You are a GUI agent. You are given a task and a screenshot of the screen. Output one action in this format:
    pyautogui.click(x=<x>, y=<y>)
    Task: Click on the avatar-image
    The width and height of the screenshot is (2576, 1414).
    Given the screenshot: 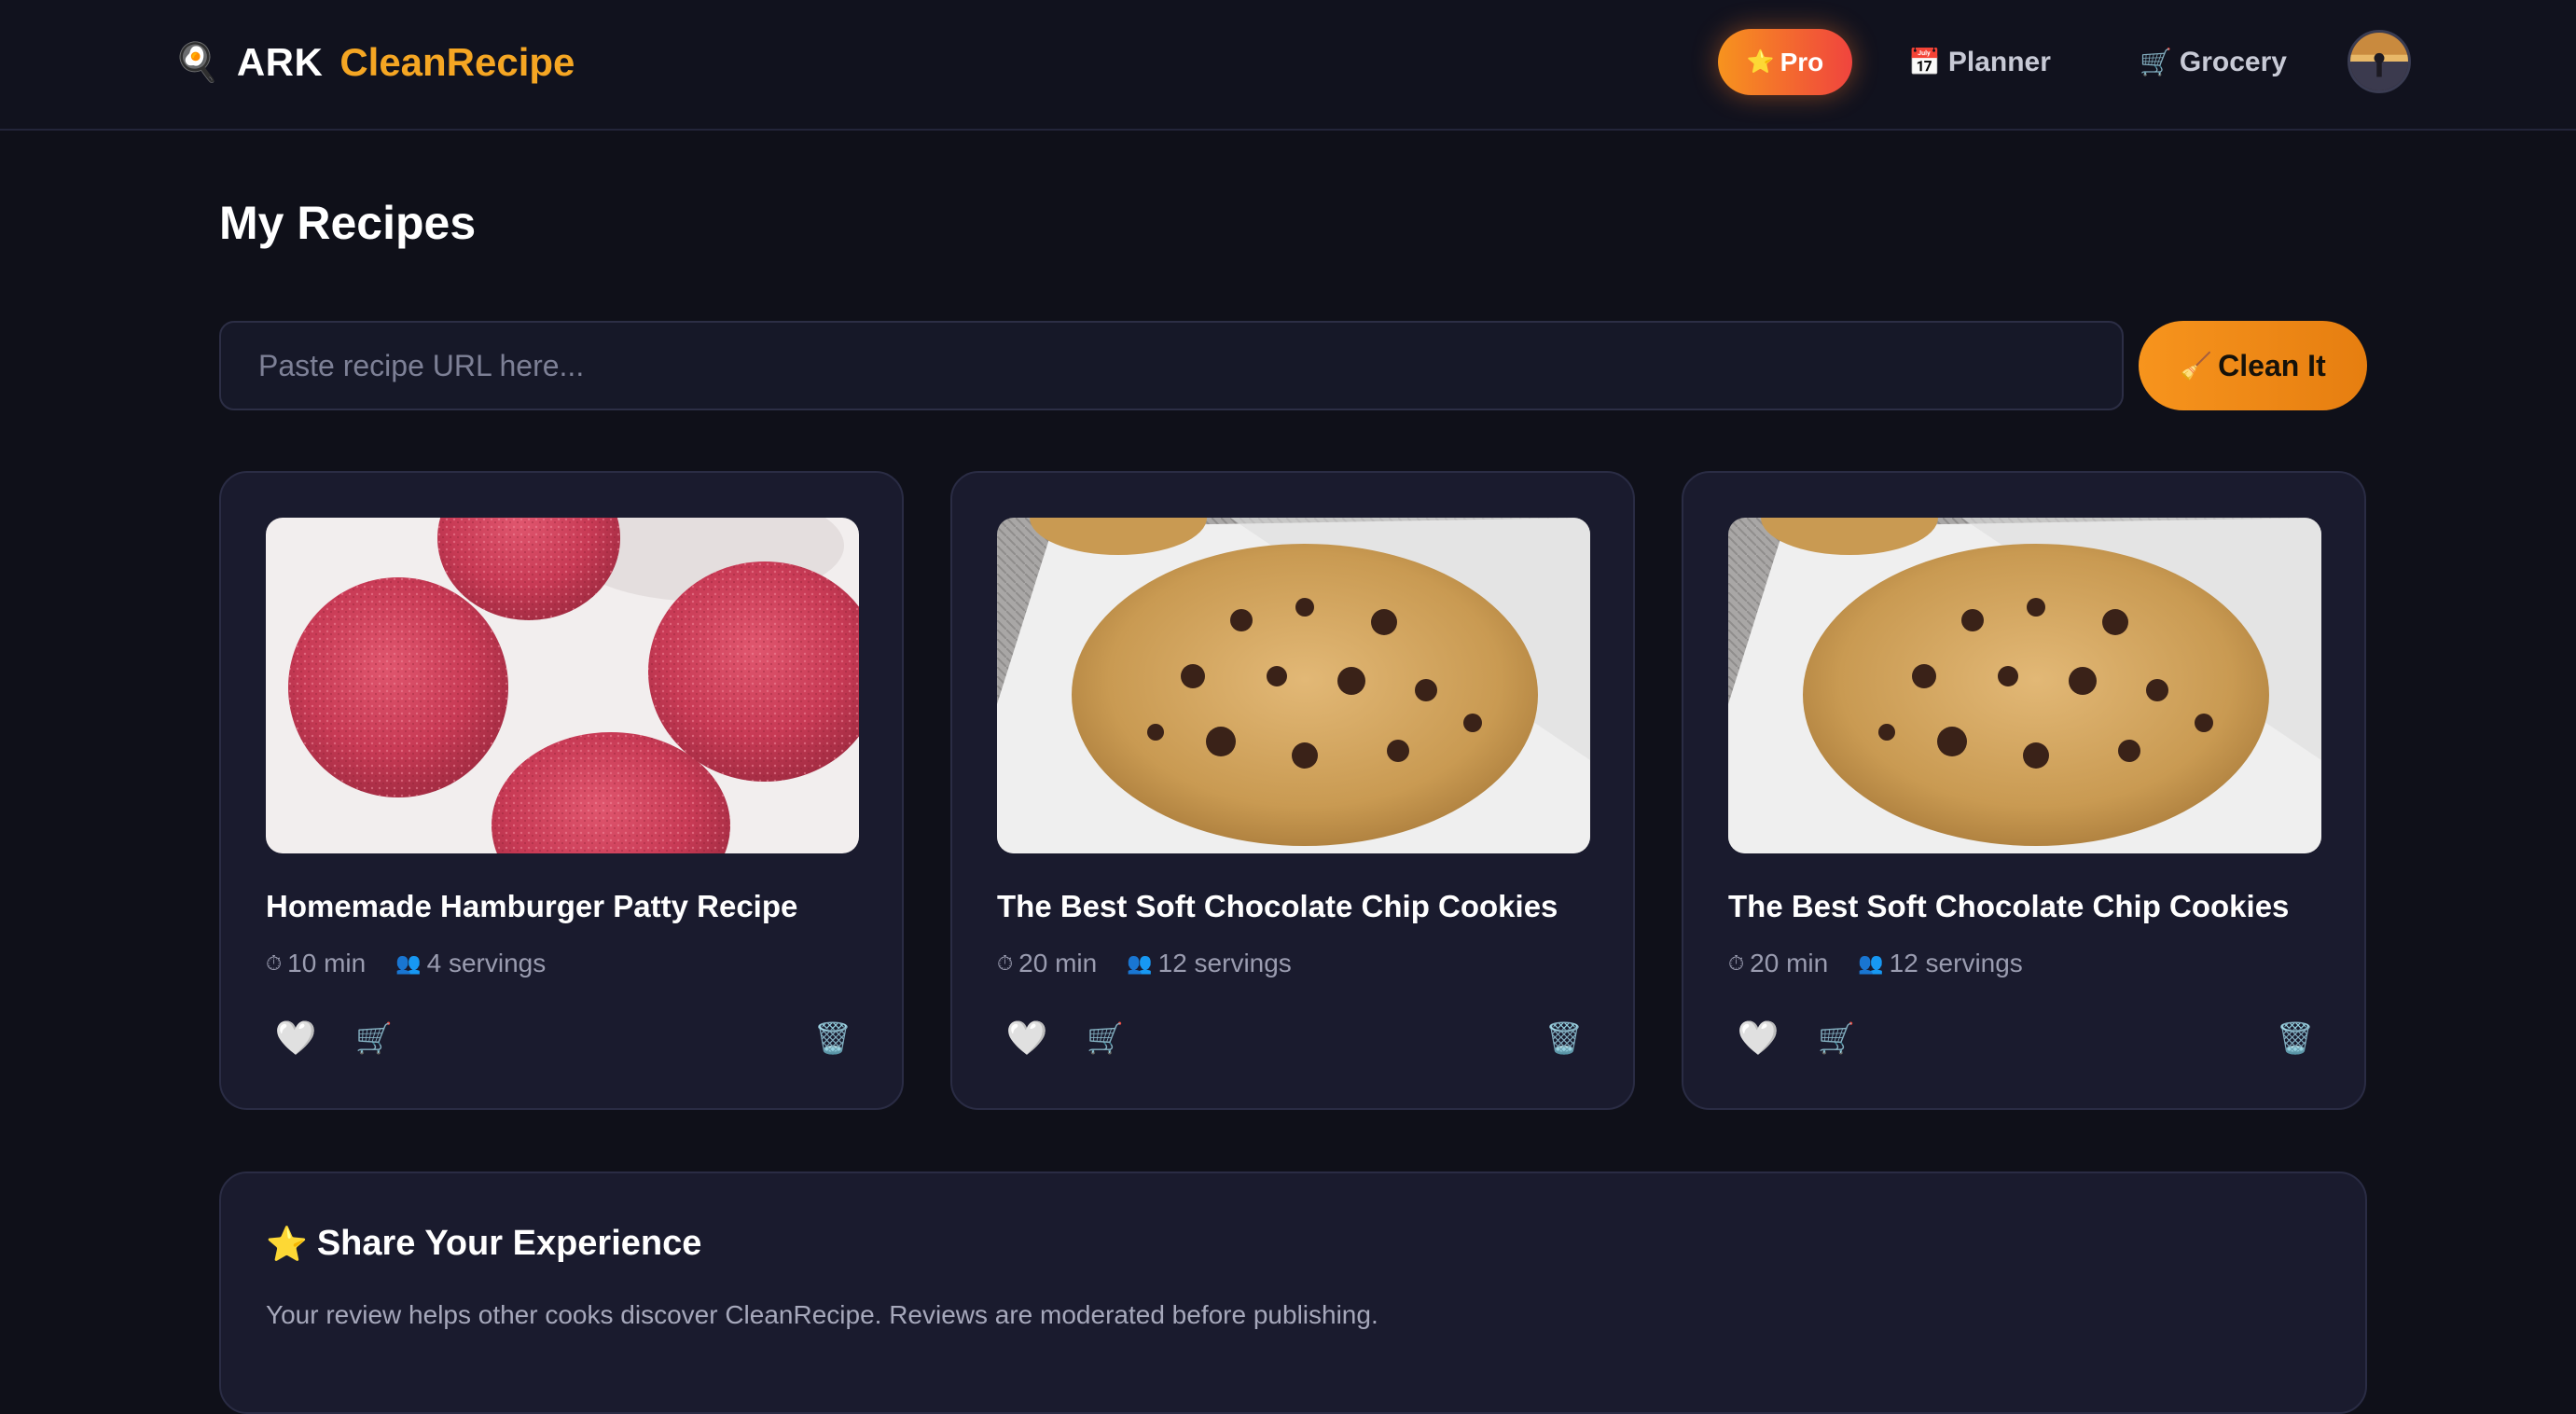 What is the action you would take?
    pyautogui.click(x=2379, y=61)
    